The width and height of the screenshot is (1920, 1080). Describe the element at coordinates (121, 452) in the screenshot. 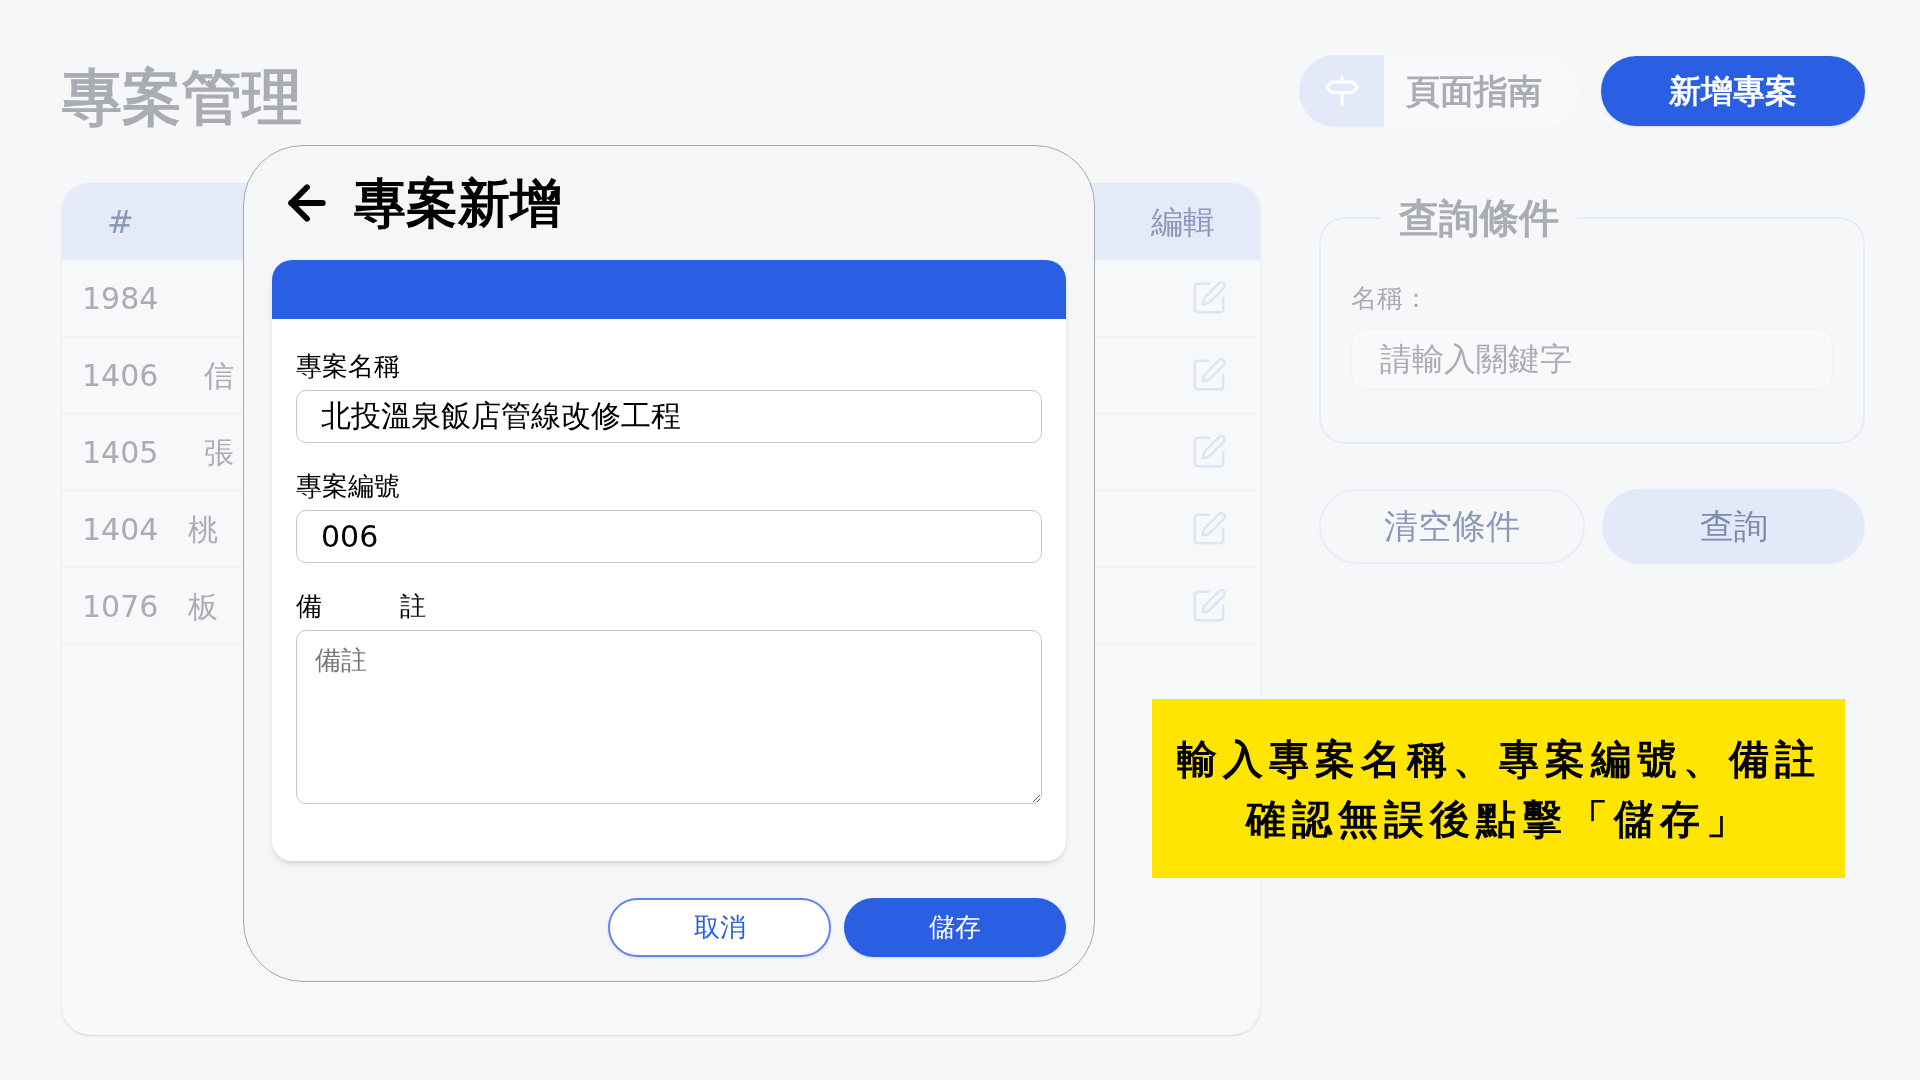

I see `table-cell-text: 1405` at that location.